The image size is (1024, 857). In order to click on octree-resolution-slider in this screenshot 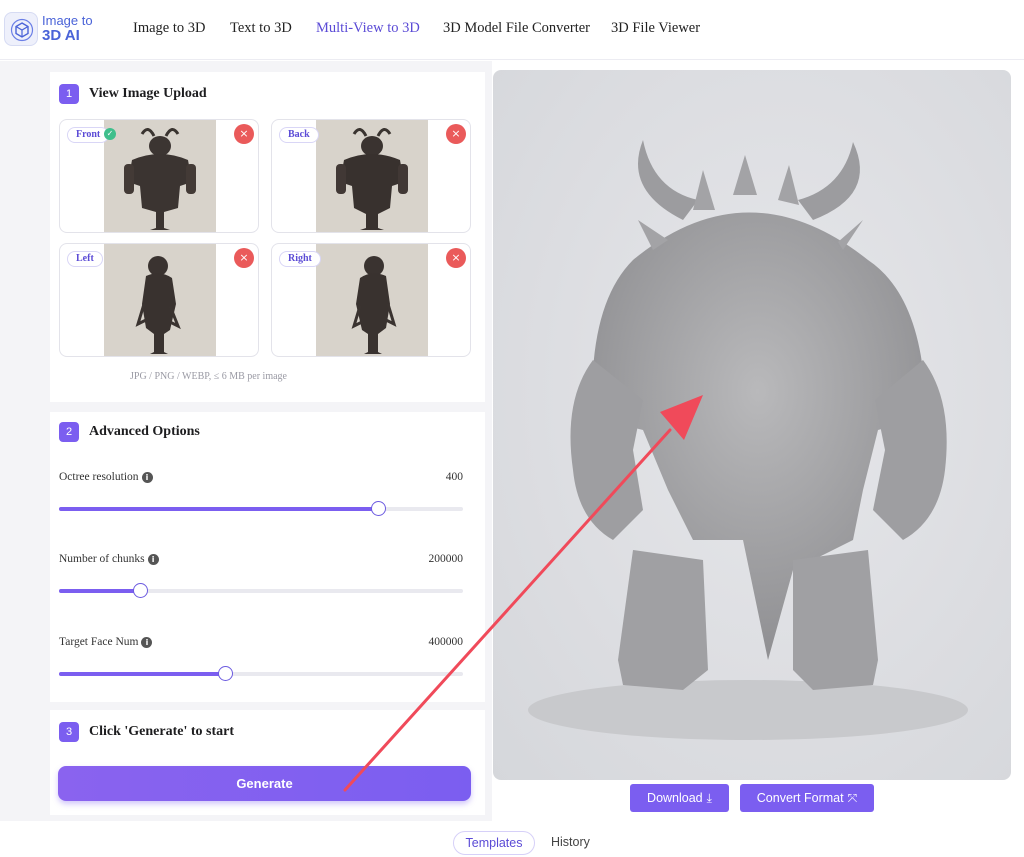, I will do `click(261, 508)`.